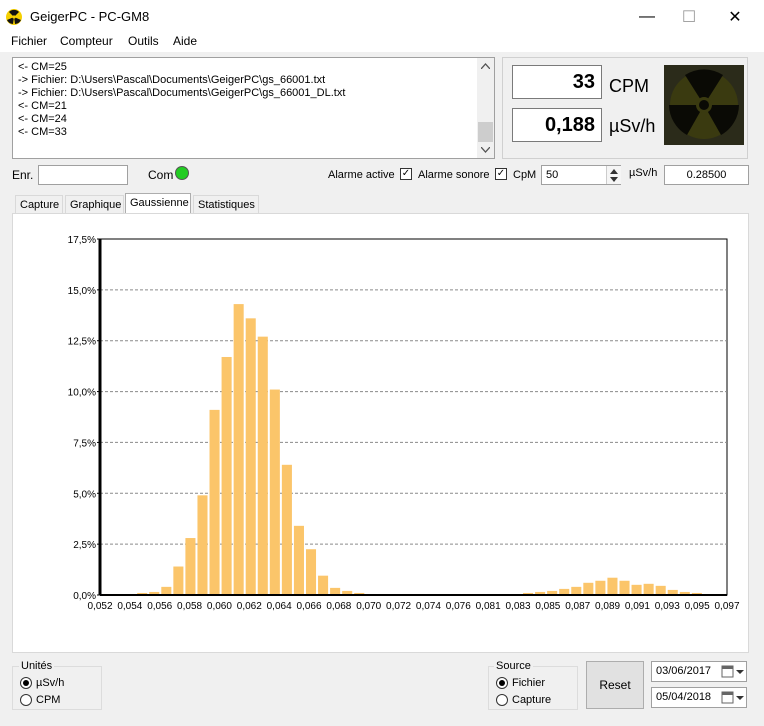 The width and height of the screenshot is (764, 726). I want to click on tab-statistiques: Statistiques, so click(226, 204).